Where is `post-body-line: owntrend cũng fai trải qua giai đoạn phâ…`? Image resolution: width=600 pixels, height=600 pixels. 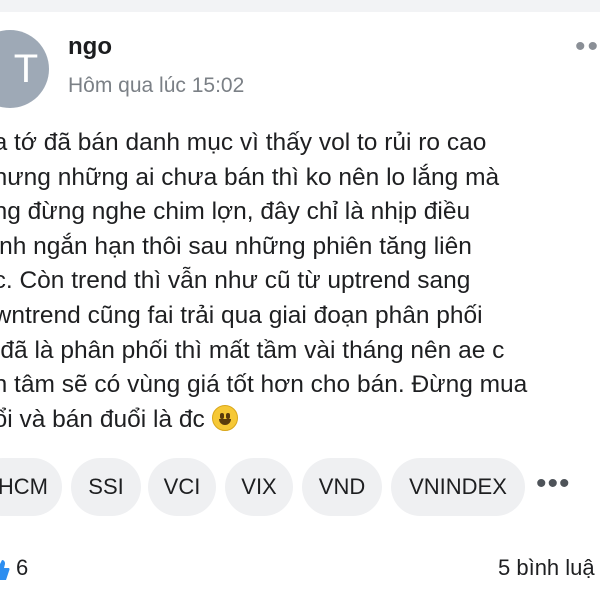
post-body-line: owntrend cũng fai trải qua giai đoạn phâ… is located at coordinates (241, 315).